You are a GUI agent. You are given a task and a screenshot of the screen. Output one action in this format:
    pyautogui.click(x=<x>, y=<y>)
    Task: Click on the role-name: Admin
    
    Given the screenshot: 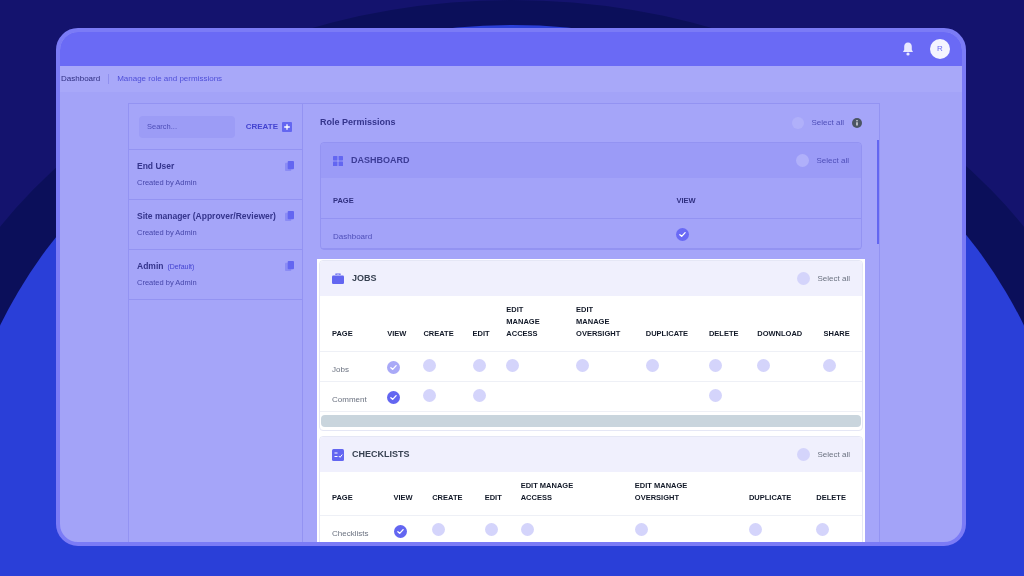 What is the action you would take?
    pyautogui.click(x=150, y=266)
    